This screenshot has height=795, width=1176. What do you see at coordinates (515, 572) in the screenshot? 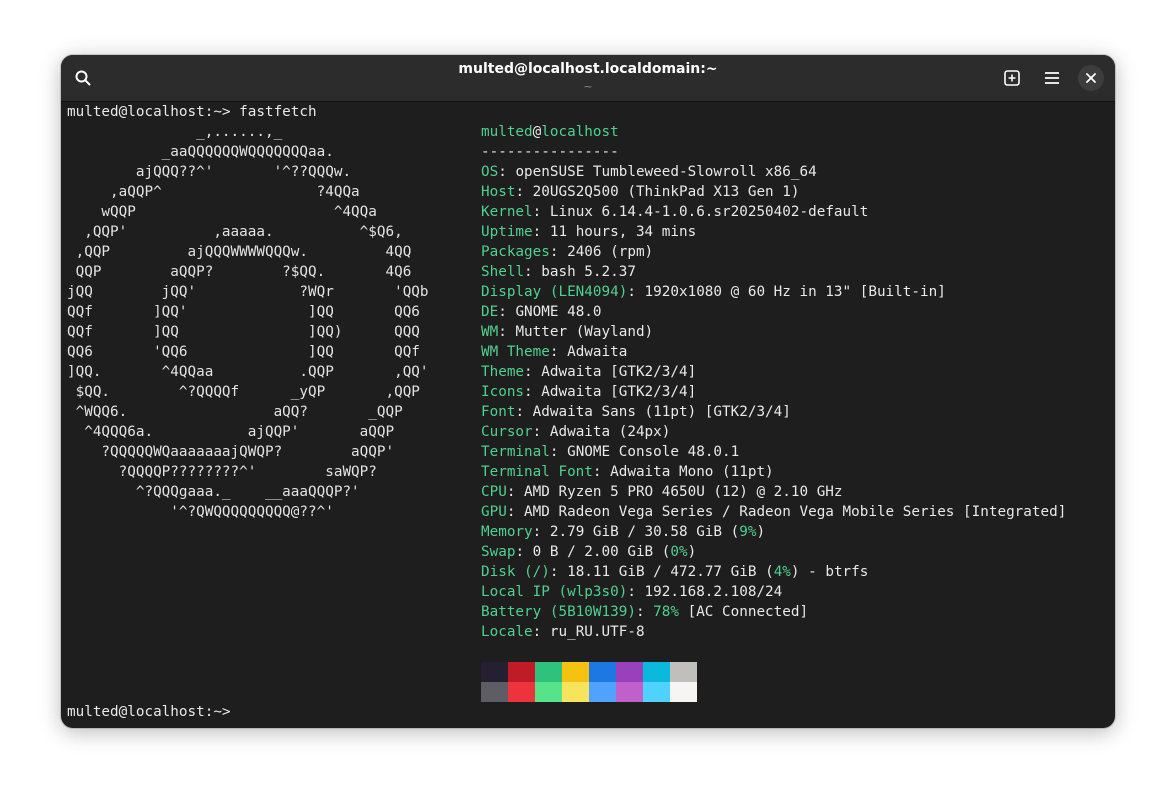
I see `info-key: Disk (/)` at bounding box center [515, 572].